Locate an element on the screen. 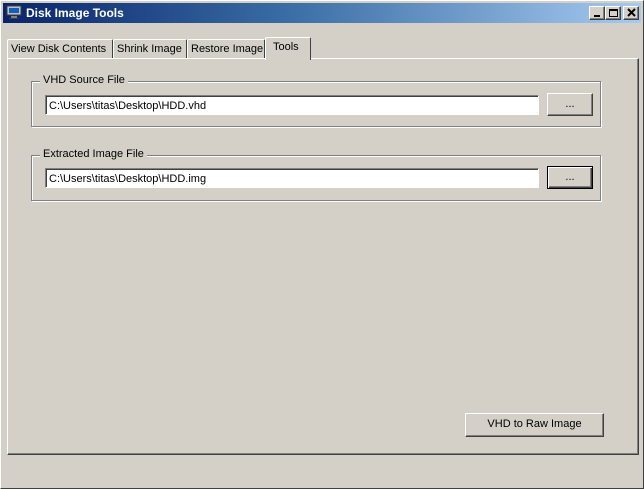 The width and height of the screenshot is (644, 489). tab-restore-image: Restore Image is located at coordinates (226, 49).